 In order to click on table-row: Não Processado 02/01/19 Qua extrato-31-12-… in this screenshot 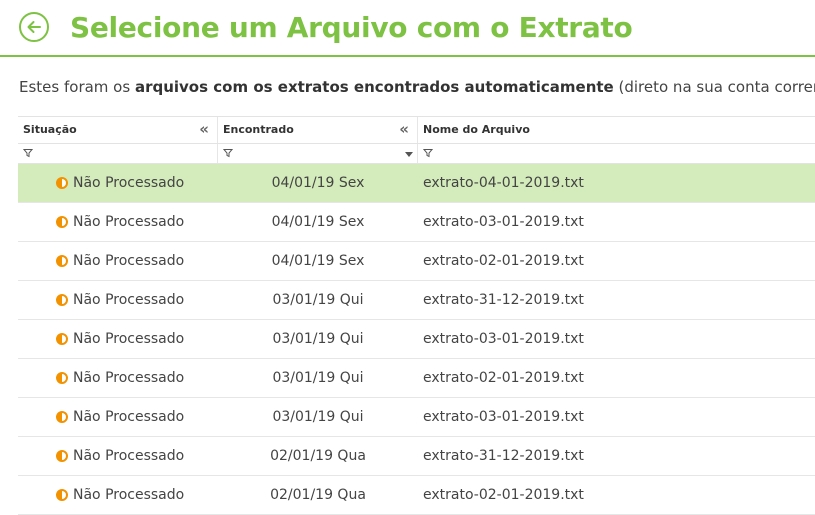, I will do `click(416, 456)`.